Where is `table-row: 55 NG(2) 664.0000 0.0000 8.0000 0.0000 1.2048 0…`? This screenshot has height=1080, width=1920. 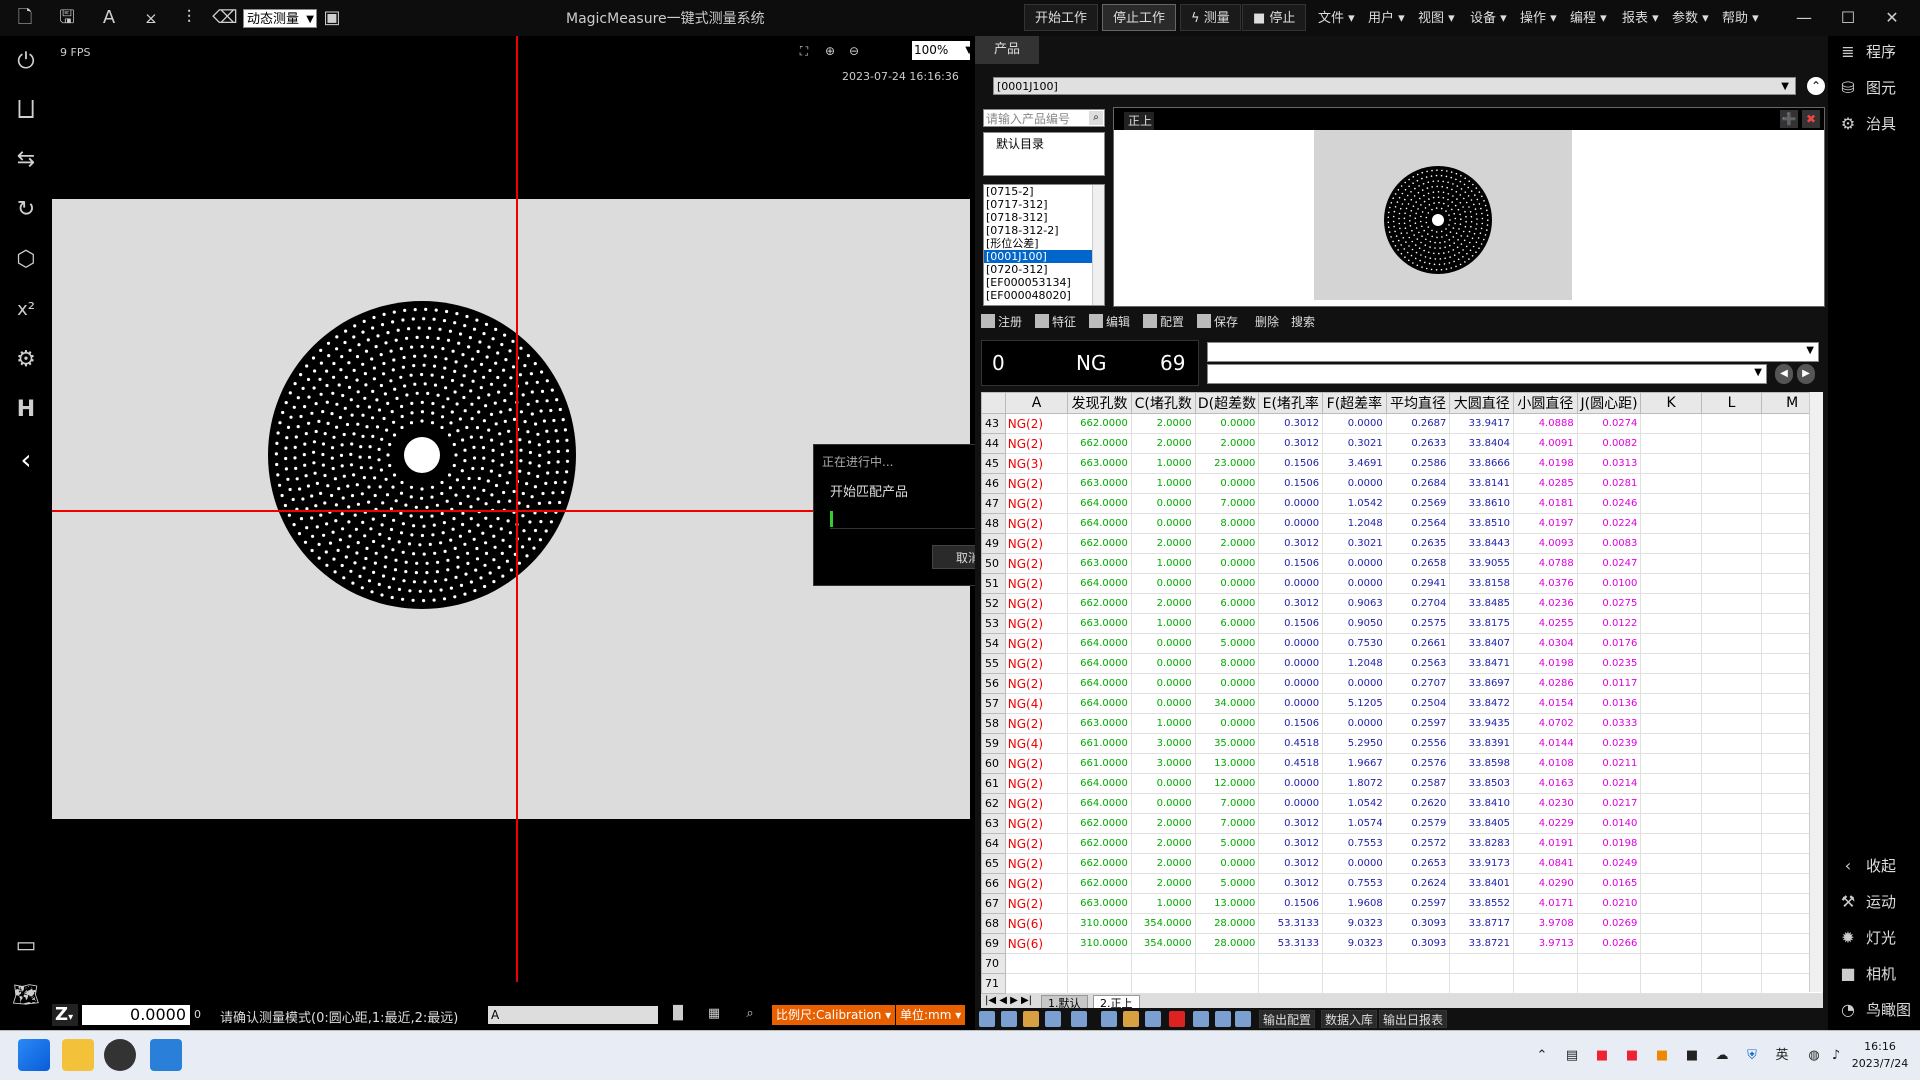
table-row: 55 NG(2) 664.0000 0.0000 8.0000 0.0000 1.2048 0… is located at coordinates (1402, 663).